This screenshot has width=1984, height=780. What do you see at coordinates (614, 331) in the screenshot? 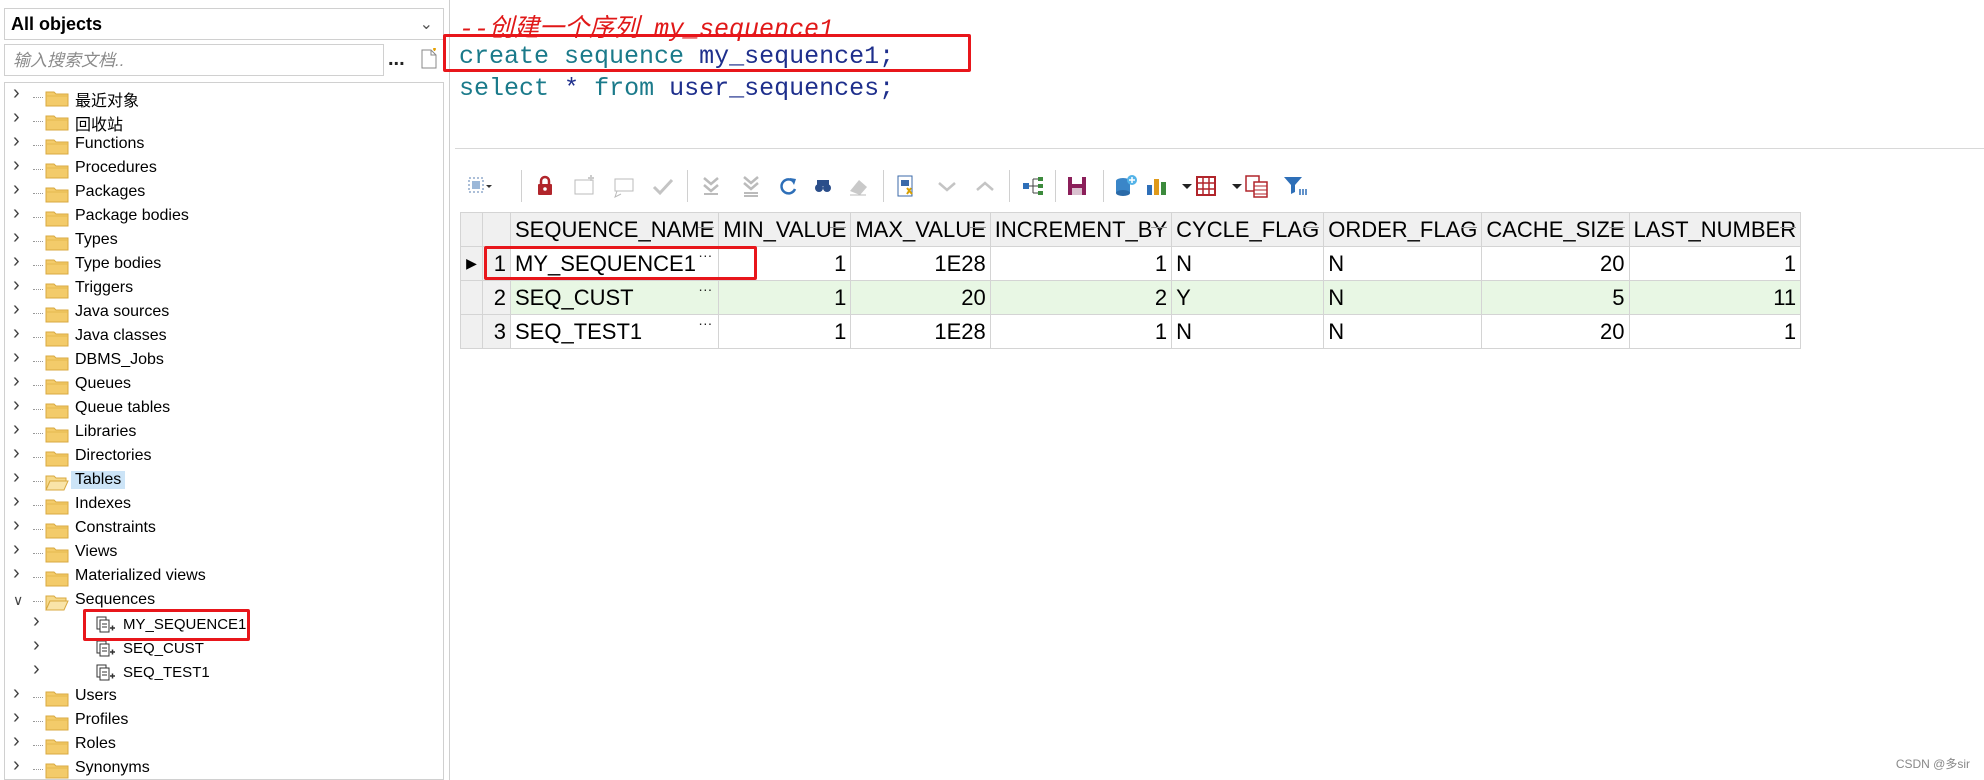
I see `cell-sequence-name: SEQ_TEST1 ···` at bounding box center [614, 331].